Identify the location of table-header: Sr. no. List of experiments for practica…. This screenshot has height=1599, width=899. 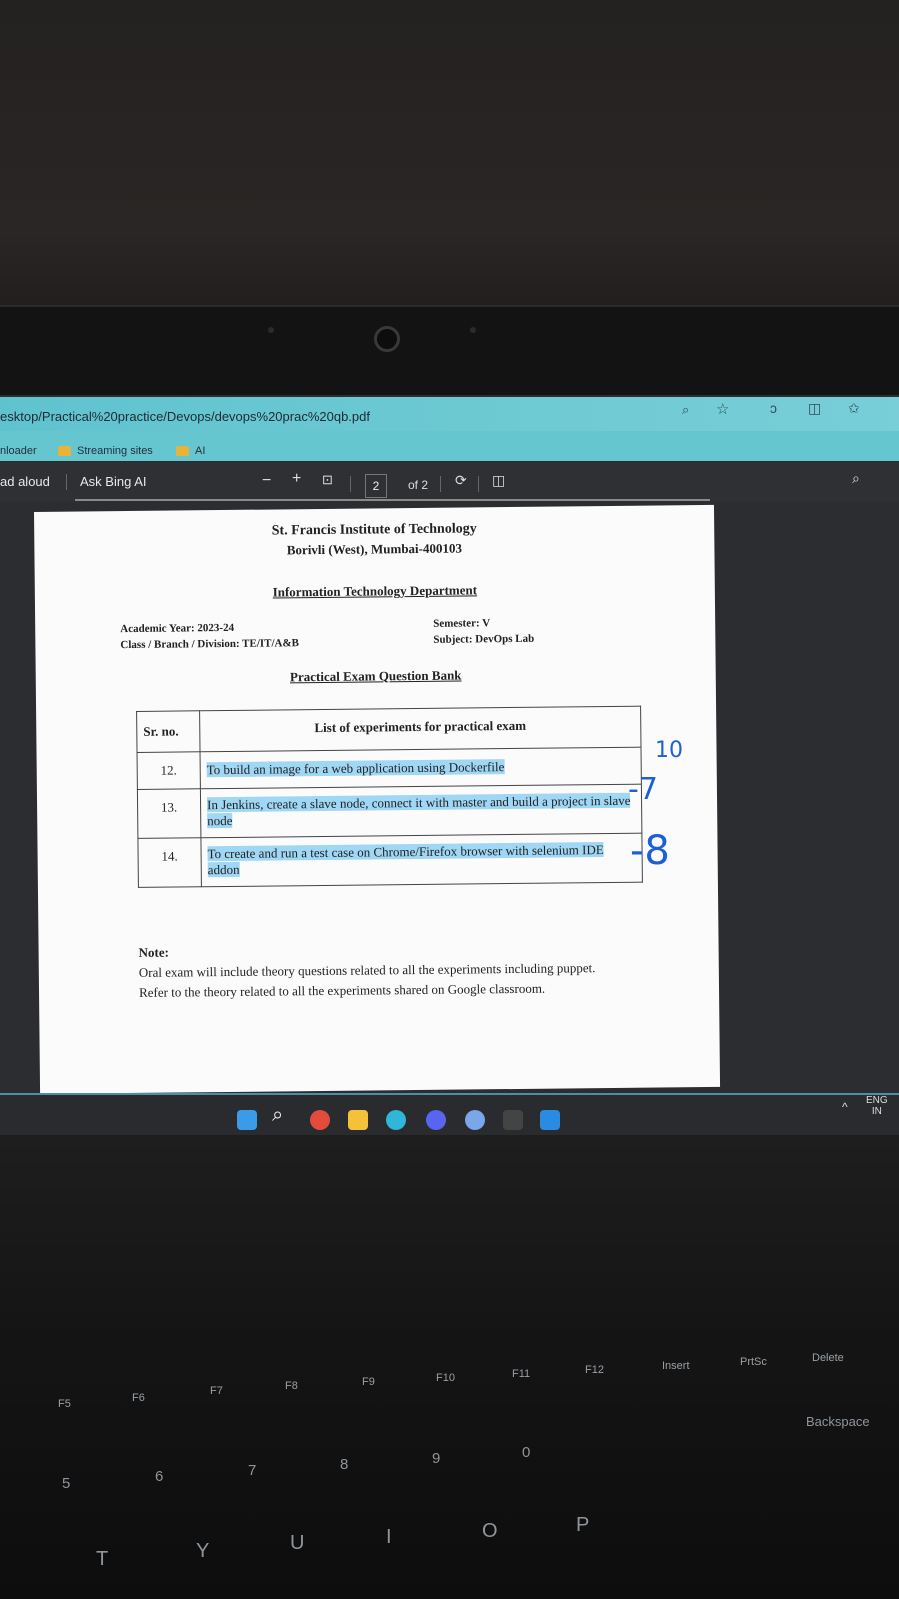
(388, 729).